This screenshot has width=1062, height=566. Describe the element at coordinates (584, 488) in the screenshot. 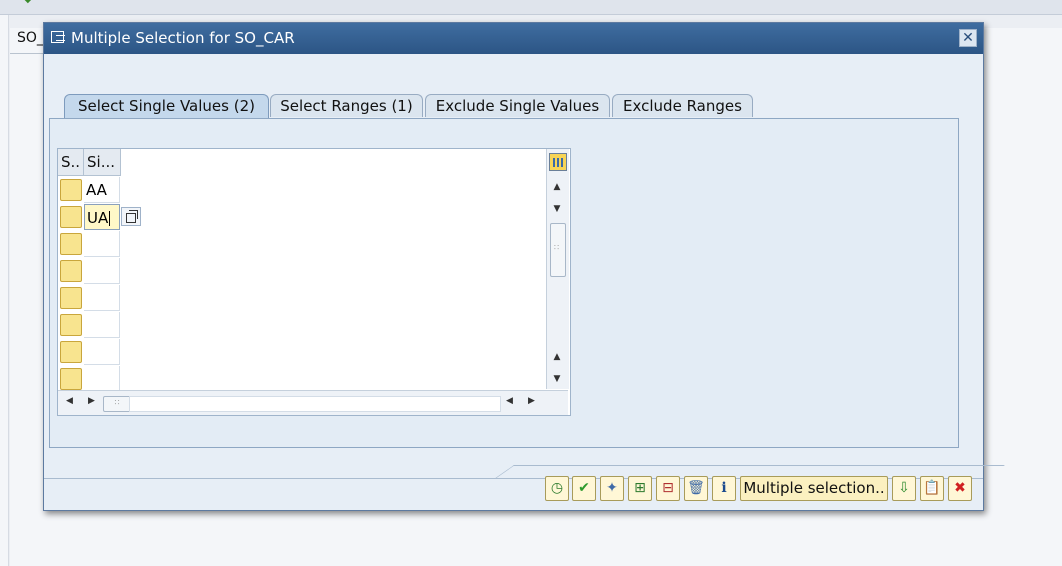

I see `checkmark-icon: ✔` at that location.